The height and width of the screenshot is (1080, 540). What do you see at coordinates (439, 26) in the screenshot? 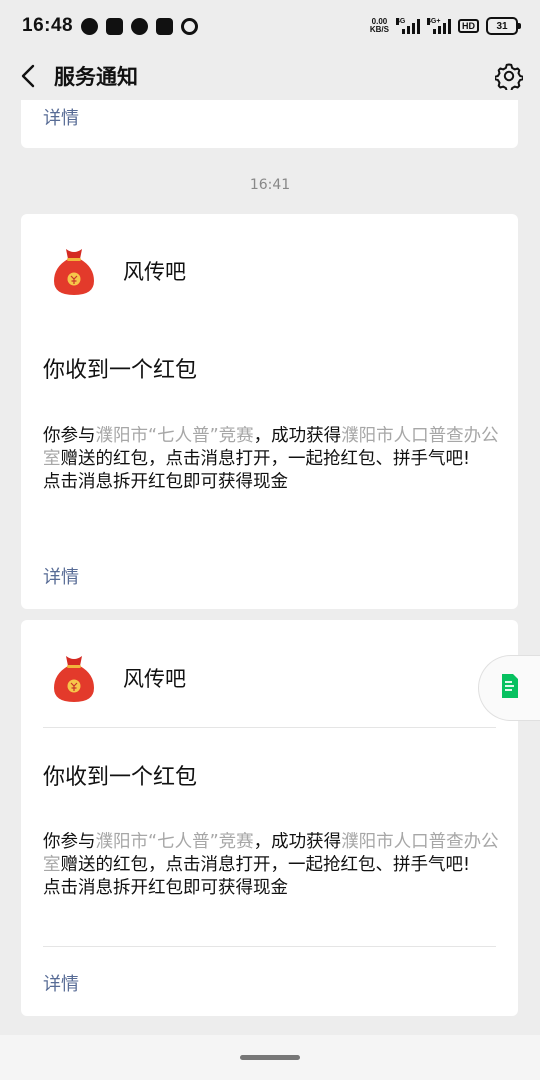
I see `signal-icon: 4G+` at bounding box center [439, 26].